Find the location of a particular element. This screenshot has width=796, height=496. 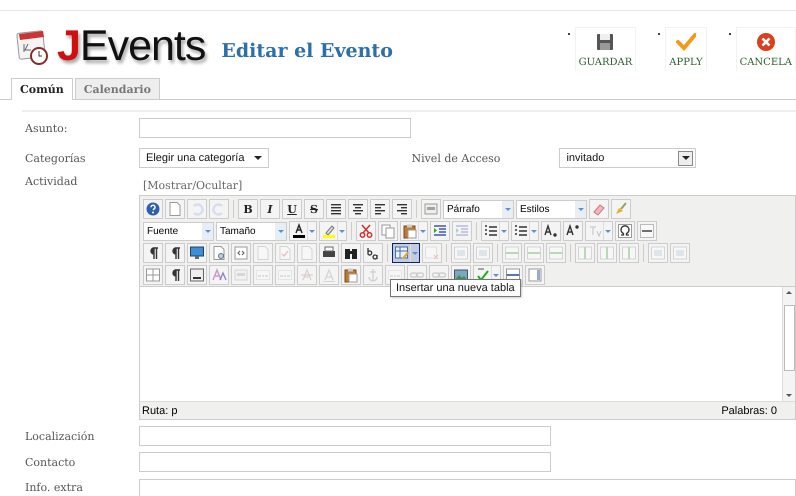

format-button: B is located at coordinates (248, 209).